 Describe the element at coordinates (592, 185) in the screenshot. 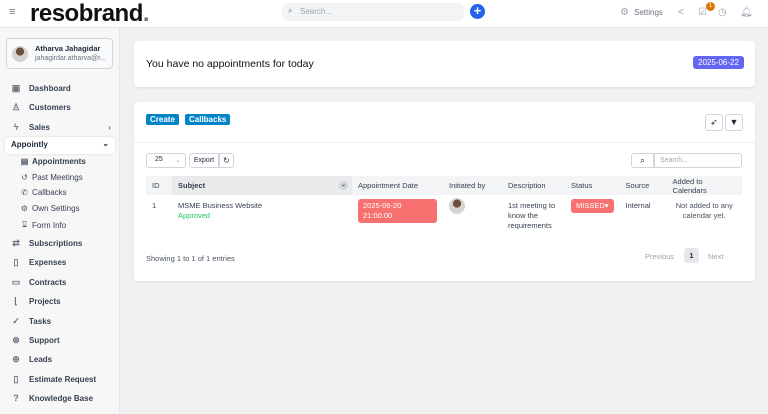

I see `column-status: Status` at that location.